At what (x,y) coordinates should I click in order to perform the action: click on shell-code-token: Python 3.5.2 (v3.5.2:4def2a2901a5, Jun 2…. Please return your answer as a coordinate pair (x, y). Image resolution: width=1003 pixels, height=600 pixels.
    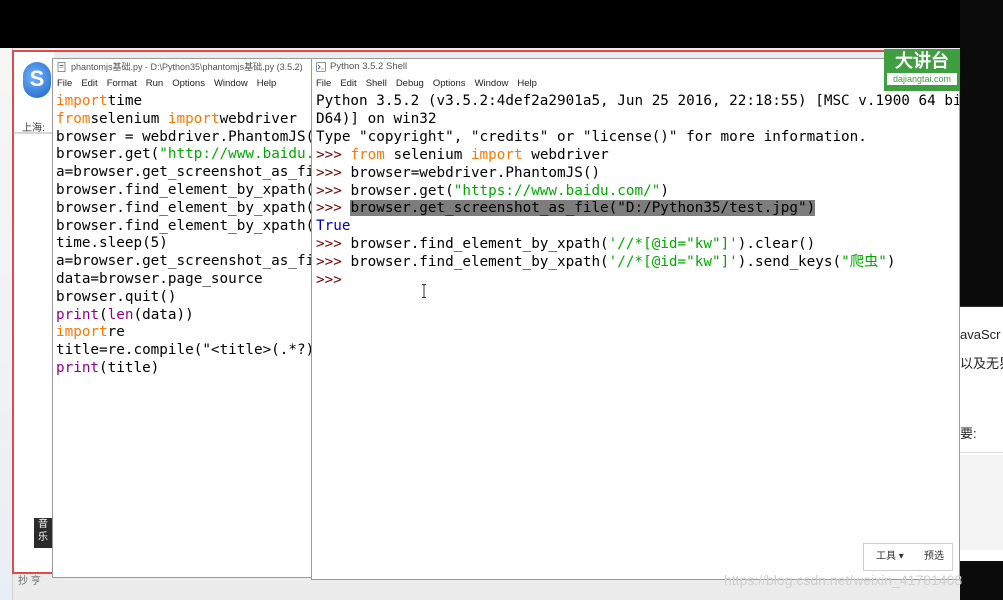
    Looking at the image, I should click on (638, 101).